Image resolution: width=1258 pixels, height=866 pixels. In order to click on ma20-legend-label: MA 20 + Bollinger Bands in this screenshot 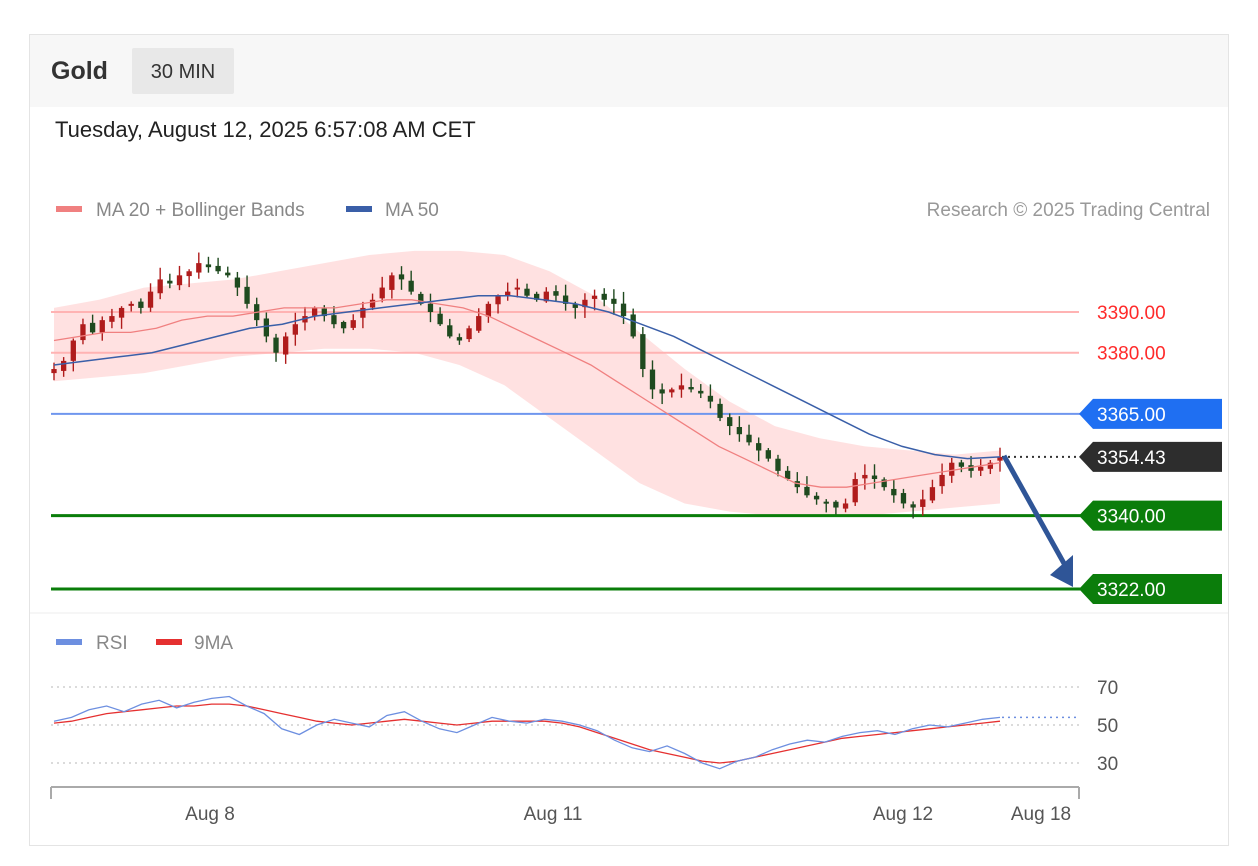, I will do `click(200, 210)`.